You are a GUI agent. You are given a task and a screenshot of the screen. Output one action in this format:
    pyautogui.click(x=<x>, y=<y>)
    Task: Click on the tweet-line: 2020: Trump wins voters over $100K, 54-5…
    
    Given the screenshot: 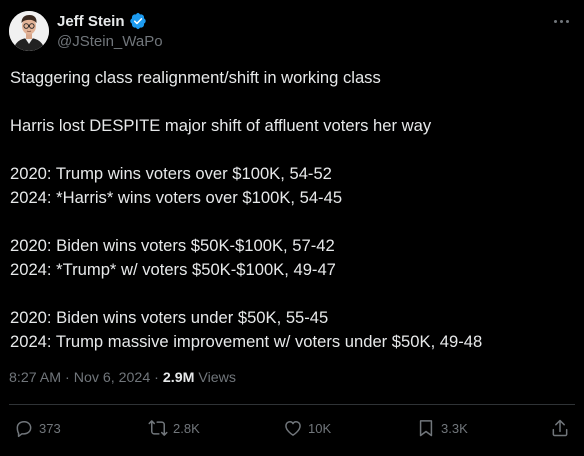 What is the action you would take?
    pyautogui.click(x=171, y=173)
    